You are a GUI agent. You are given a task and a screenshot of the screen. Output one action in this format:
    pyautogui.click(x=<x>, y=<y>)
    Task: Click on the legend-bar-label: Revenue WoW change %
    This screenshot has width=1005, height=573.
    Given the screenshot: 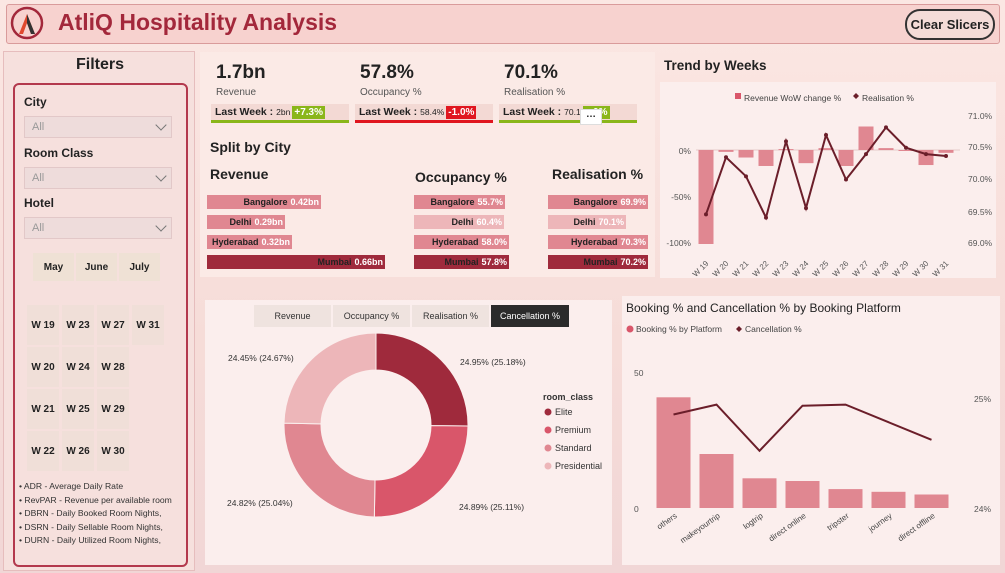 What is the action you would take?
    pyautogui.click(x=793, y=98)
    